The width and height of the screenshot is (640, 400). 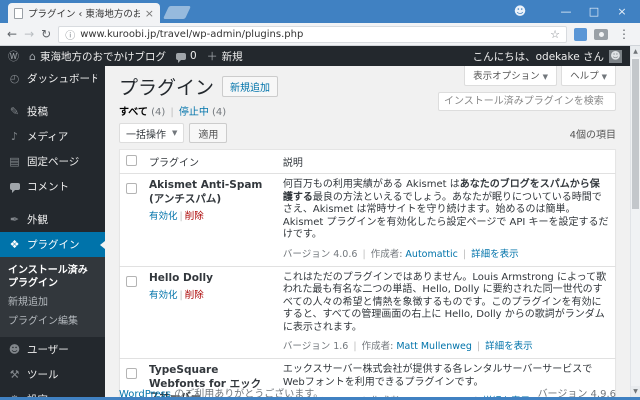 I want to click on media-icon: ♪, so click(x=14, y=136).